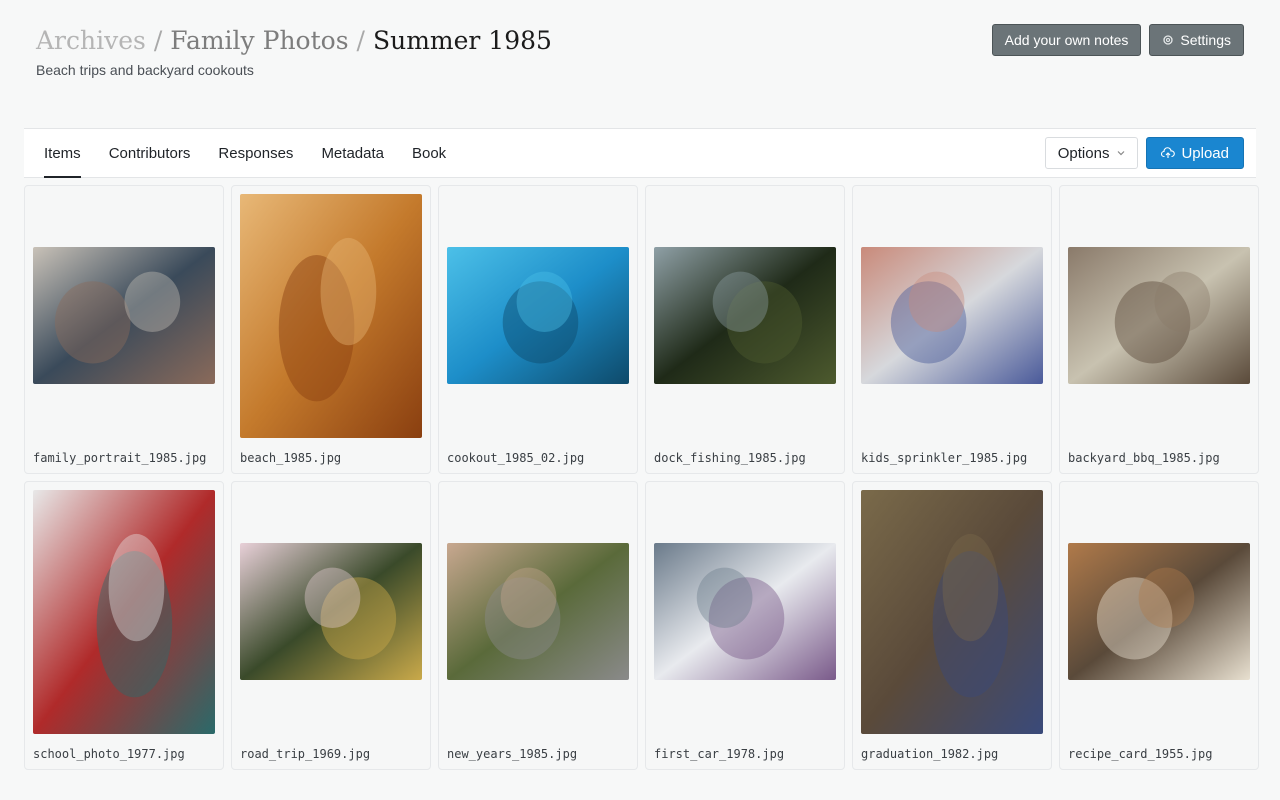  Describe the element at coordinates (120, 458) in the screenshot. I see `photo-filename: family_portrait_1985.jpg` at that location.